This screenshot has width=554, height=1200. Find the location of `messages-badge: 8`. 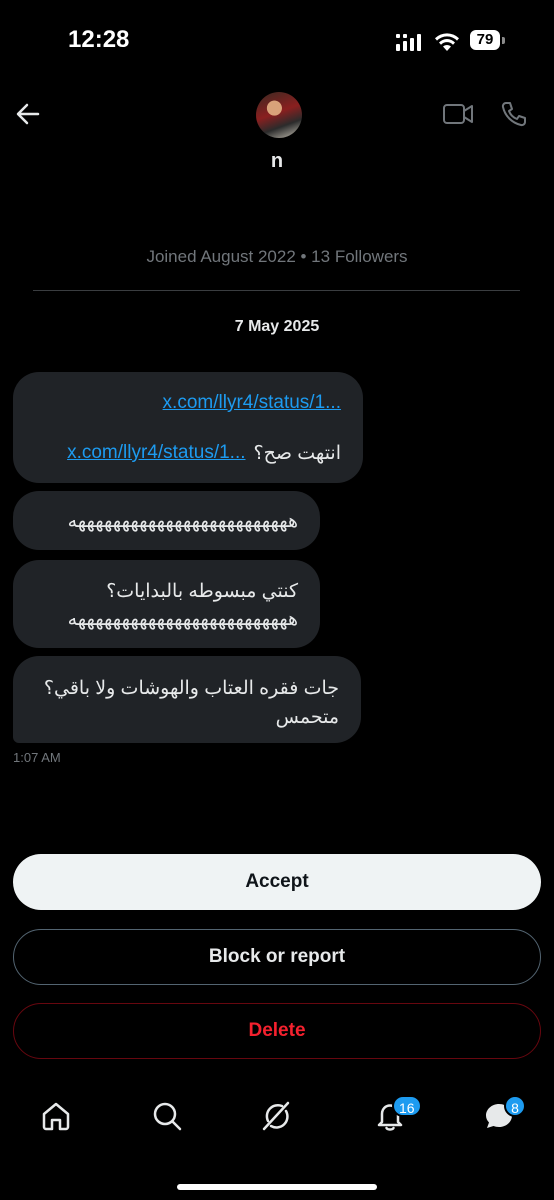

messages-badge: 8 is located at coordinates (515, 1106).